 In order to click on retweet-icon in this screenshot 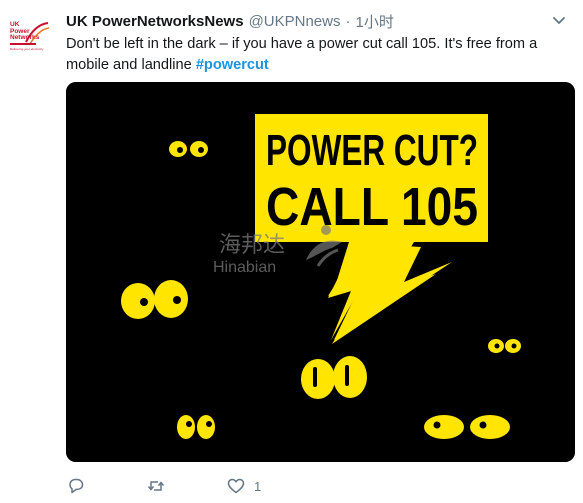, I will do `click(156, 486)`.